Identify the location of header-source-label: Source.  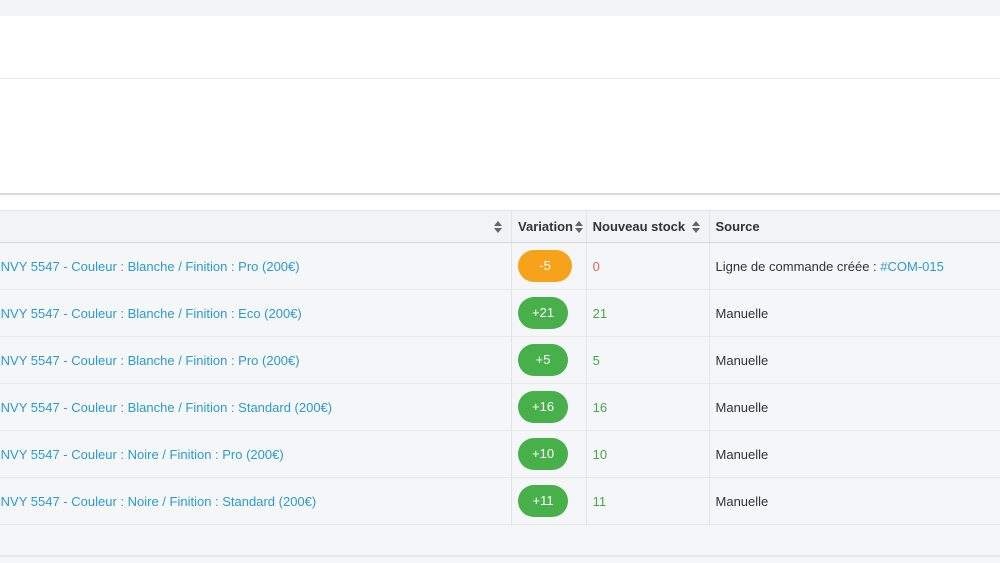
(737, 226).